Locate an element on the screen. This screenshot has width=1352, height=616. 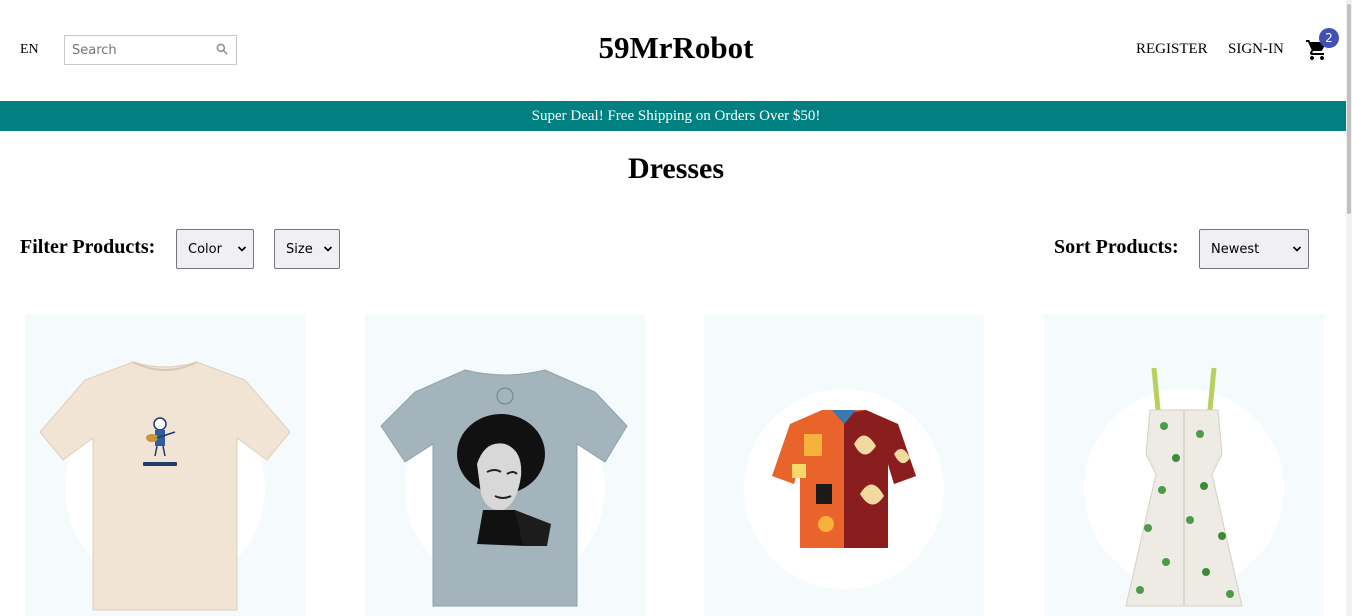
signin-link: SIGN-IN is located at coordinates (1256, 49).